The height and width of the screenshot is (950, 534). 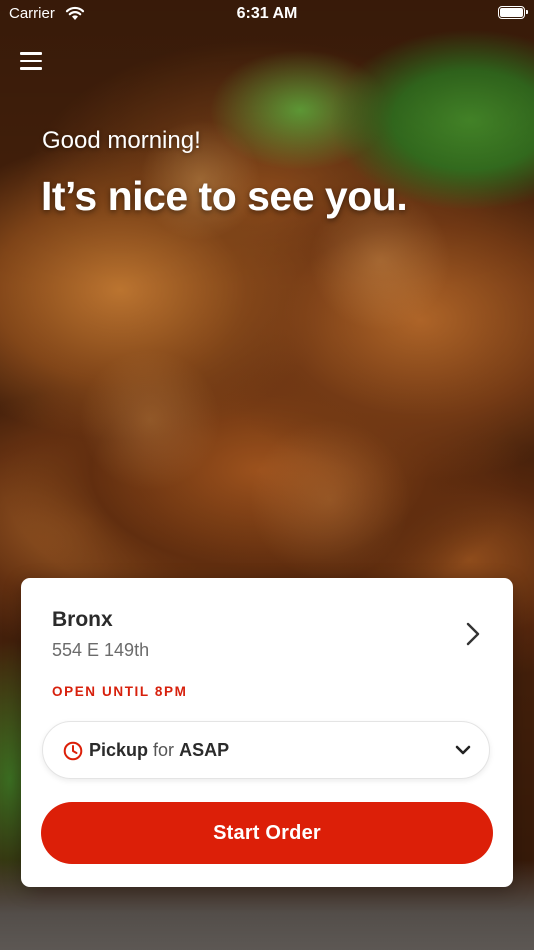 I want to click on clock-icon, so click(x=73, y=751).